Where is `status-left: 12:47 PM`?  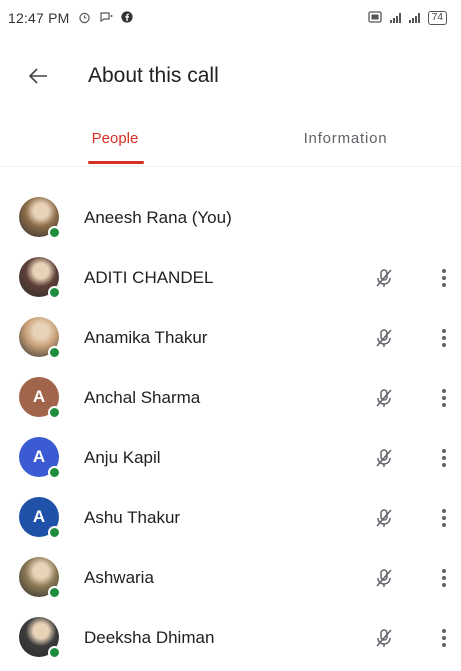
status-left: 12:47 PM is located at coordinates (70, 18).